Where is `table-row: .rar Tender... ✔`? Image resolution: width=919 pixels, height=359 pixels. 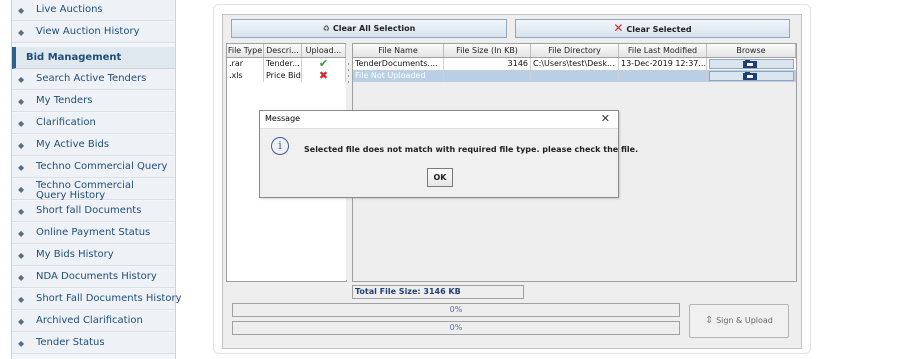
table-row: .rar Tender... ✔ is located at coordinates (286, 64).